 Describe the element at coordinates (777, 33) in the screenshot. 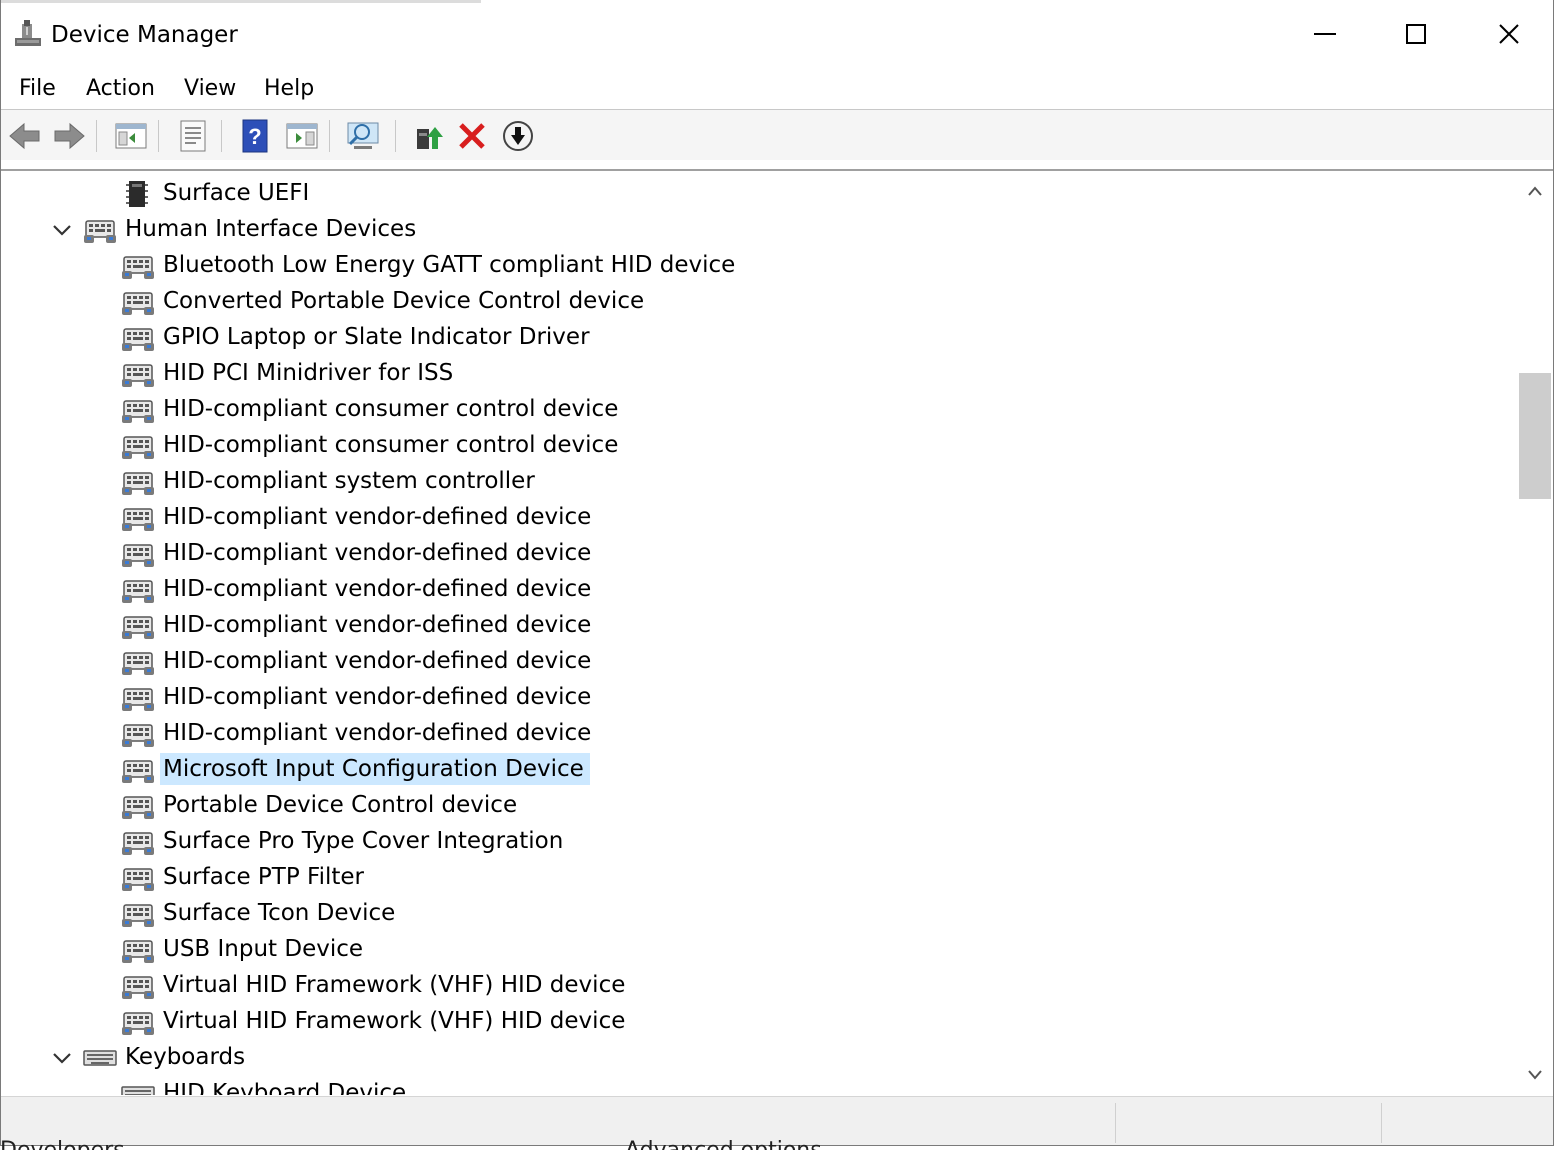

I see `title-bar: Device Manager` at that location.